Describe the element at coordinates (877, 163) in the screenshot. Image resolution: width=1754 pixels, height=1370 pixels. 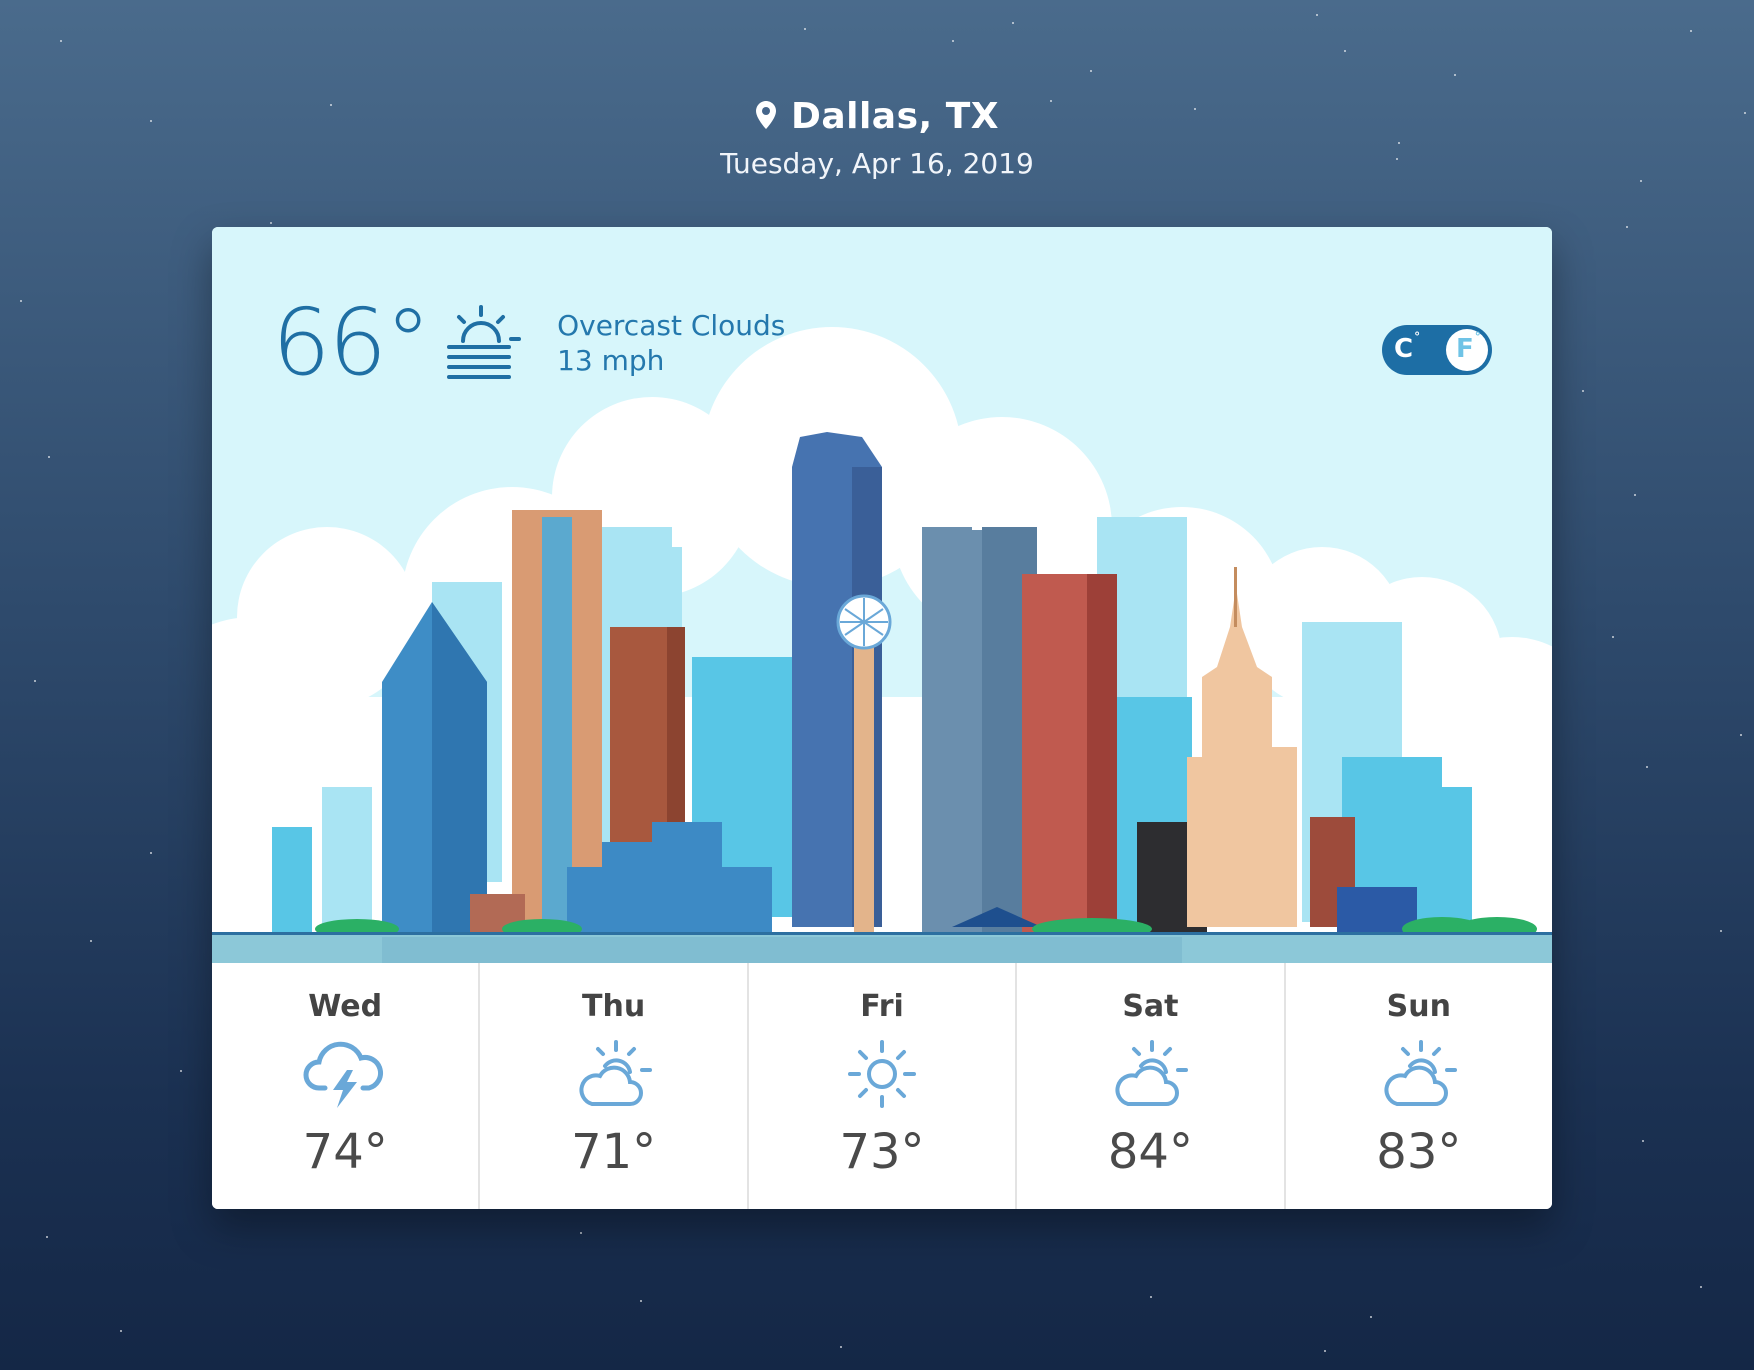
I see `current-date: Tuesday, Apr 16, 2019` at that location.